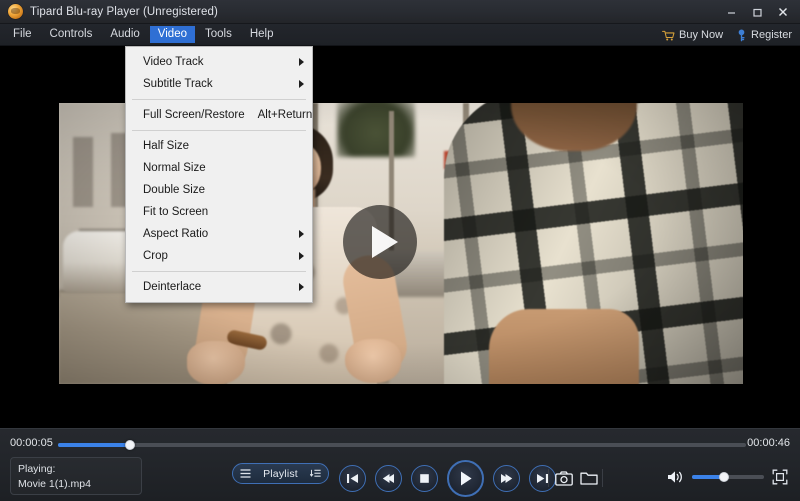 This screenshot has width=800, height=501. I want to click on shopping-cart-icon, so click(668, 35).